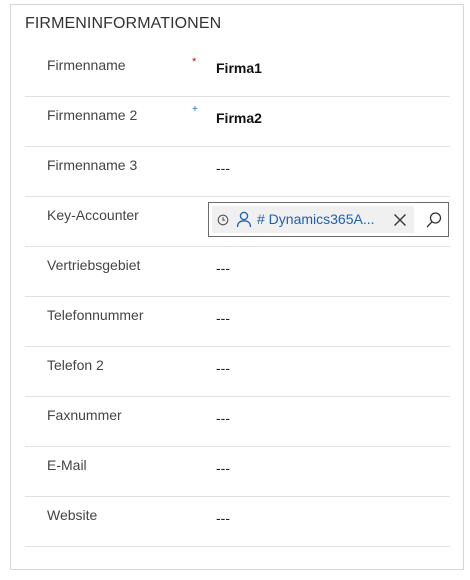  I want to click on field-row-telefon-2: Telefon 2 ---, so click(237, 372).